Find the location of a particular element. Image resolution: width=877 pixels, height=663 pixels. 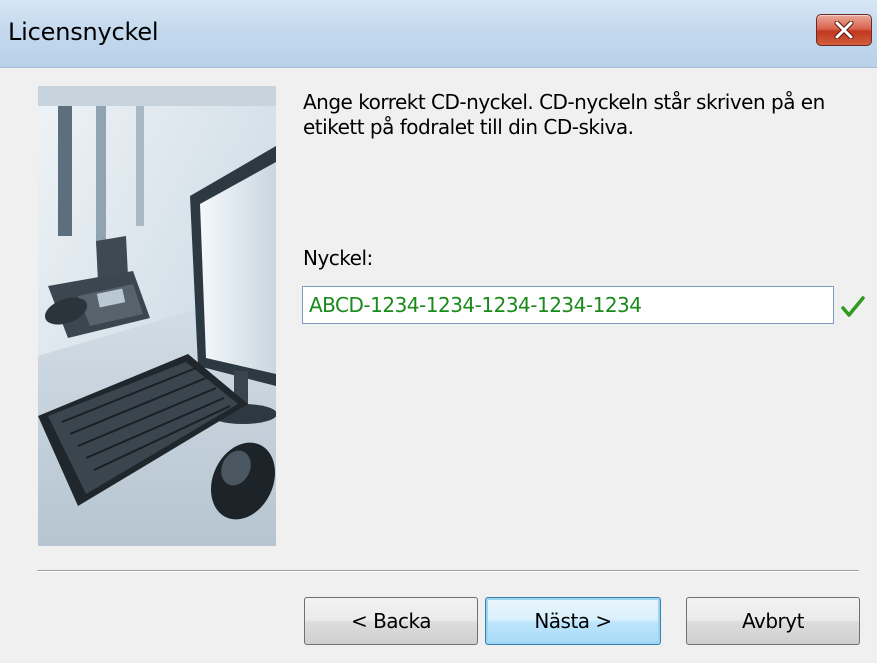

window-title: Licensnyckel is located at coordinates (83, 32).